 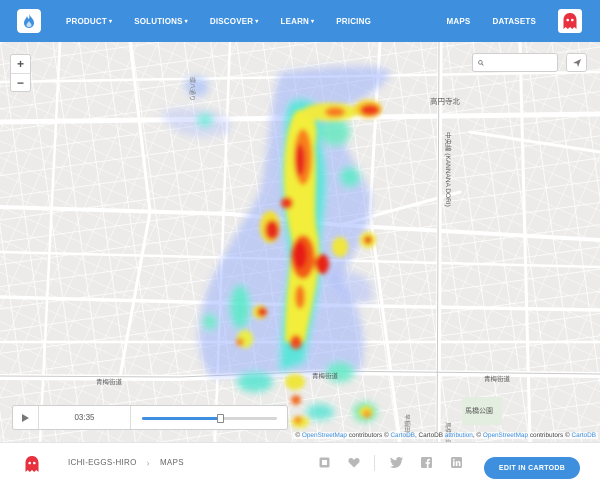 I want to click on time-rail, so click(x=209, y=418).